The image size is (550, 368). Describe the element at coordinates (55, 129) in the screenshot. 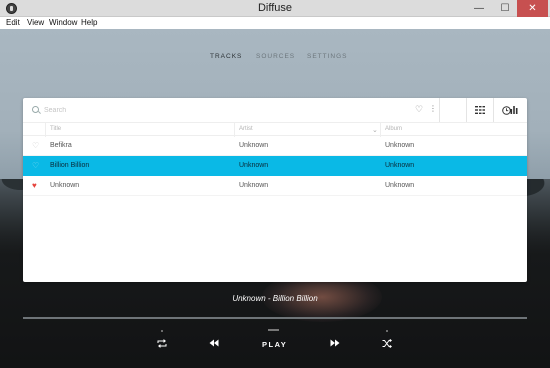

I see `column-title: Title` at that location.